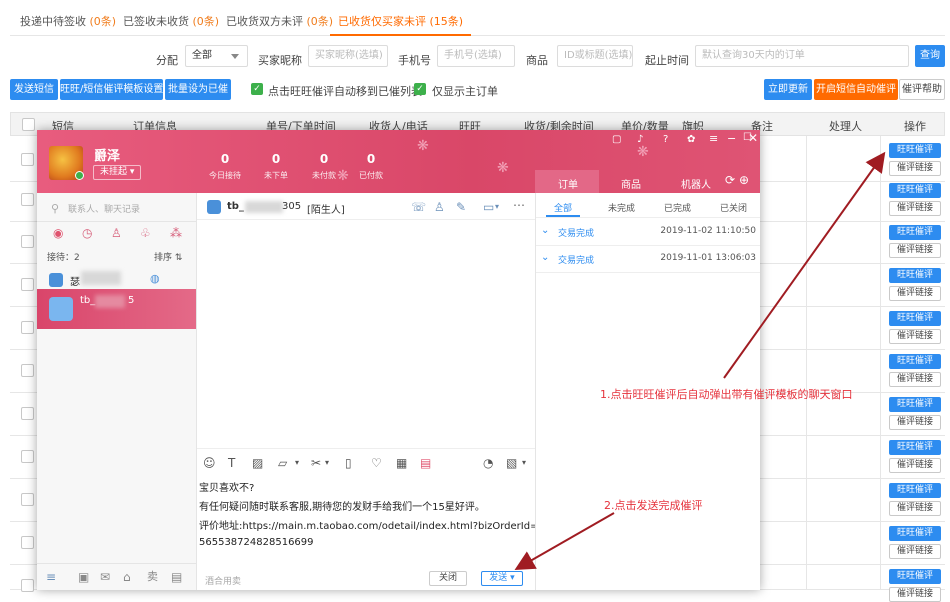 This screenshot has height=602, width=950. Describe the element at coordinates (653, 505) in the screenshot. I see `annotation-step2: 2.点击发送完成催评` at that location.